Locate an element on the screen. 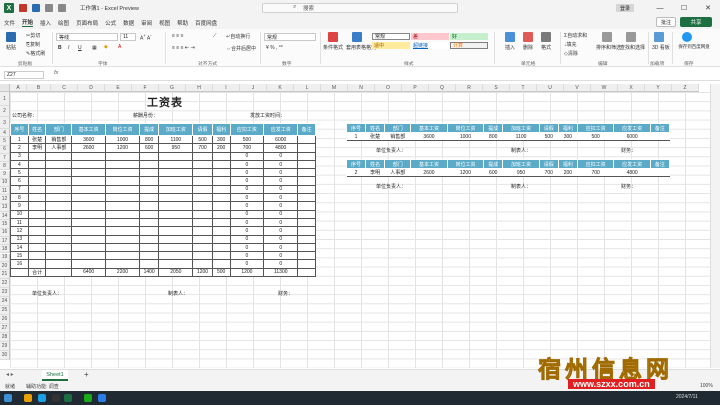 The image size is (720, 405). fx-icon: fx is located at coordinates (56, 73).